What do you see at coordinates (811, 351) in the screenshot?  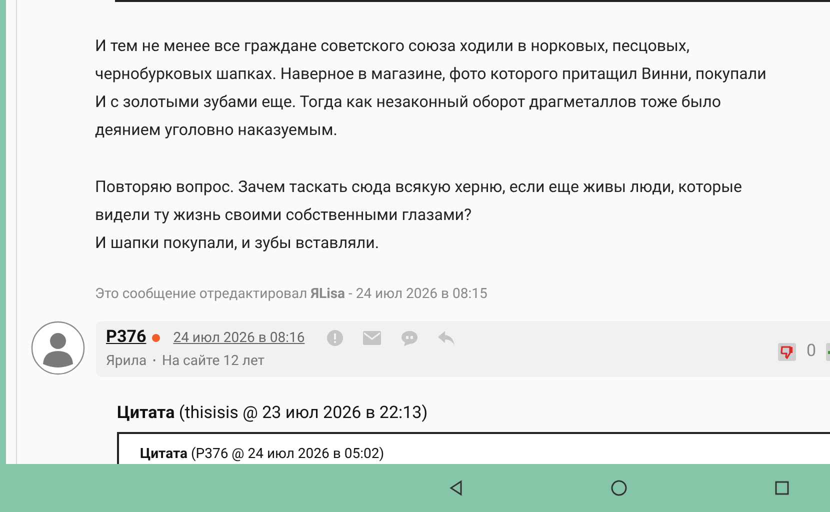 I see `rating-count: 0` at bounding box center [811, 351].